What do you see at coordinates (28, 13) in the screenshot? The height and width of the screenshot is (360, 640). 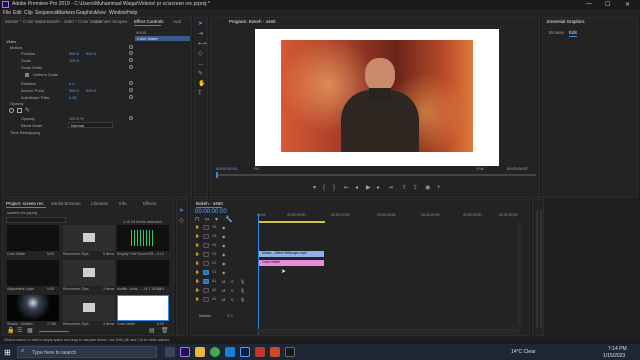 I see `menu-clip: Clip` at bounding box center [28, 13].